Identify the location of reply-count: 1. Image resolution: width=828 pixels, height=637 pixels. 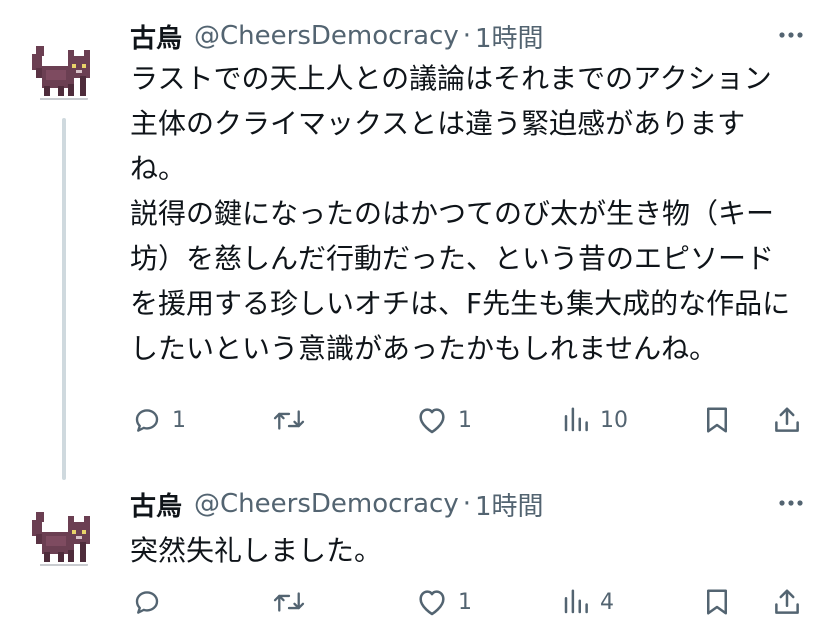
(179, 420).